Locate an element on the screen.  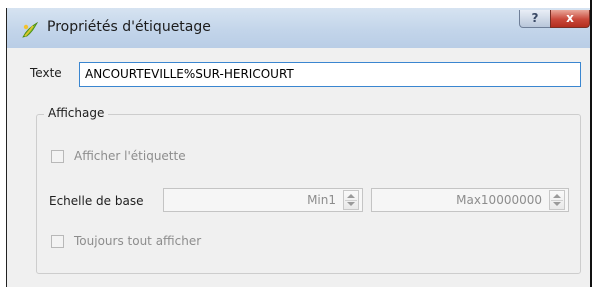
afficher-etiquette-checkbox is located at coordinates (57, 156).